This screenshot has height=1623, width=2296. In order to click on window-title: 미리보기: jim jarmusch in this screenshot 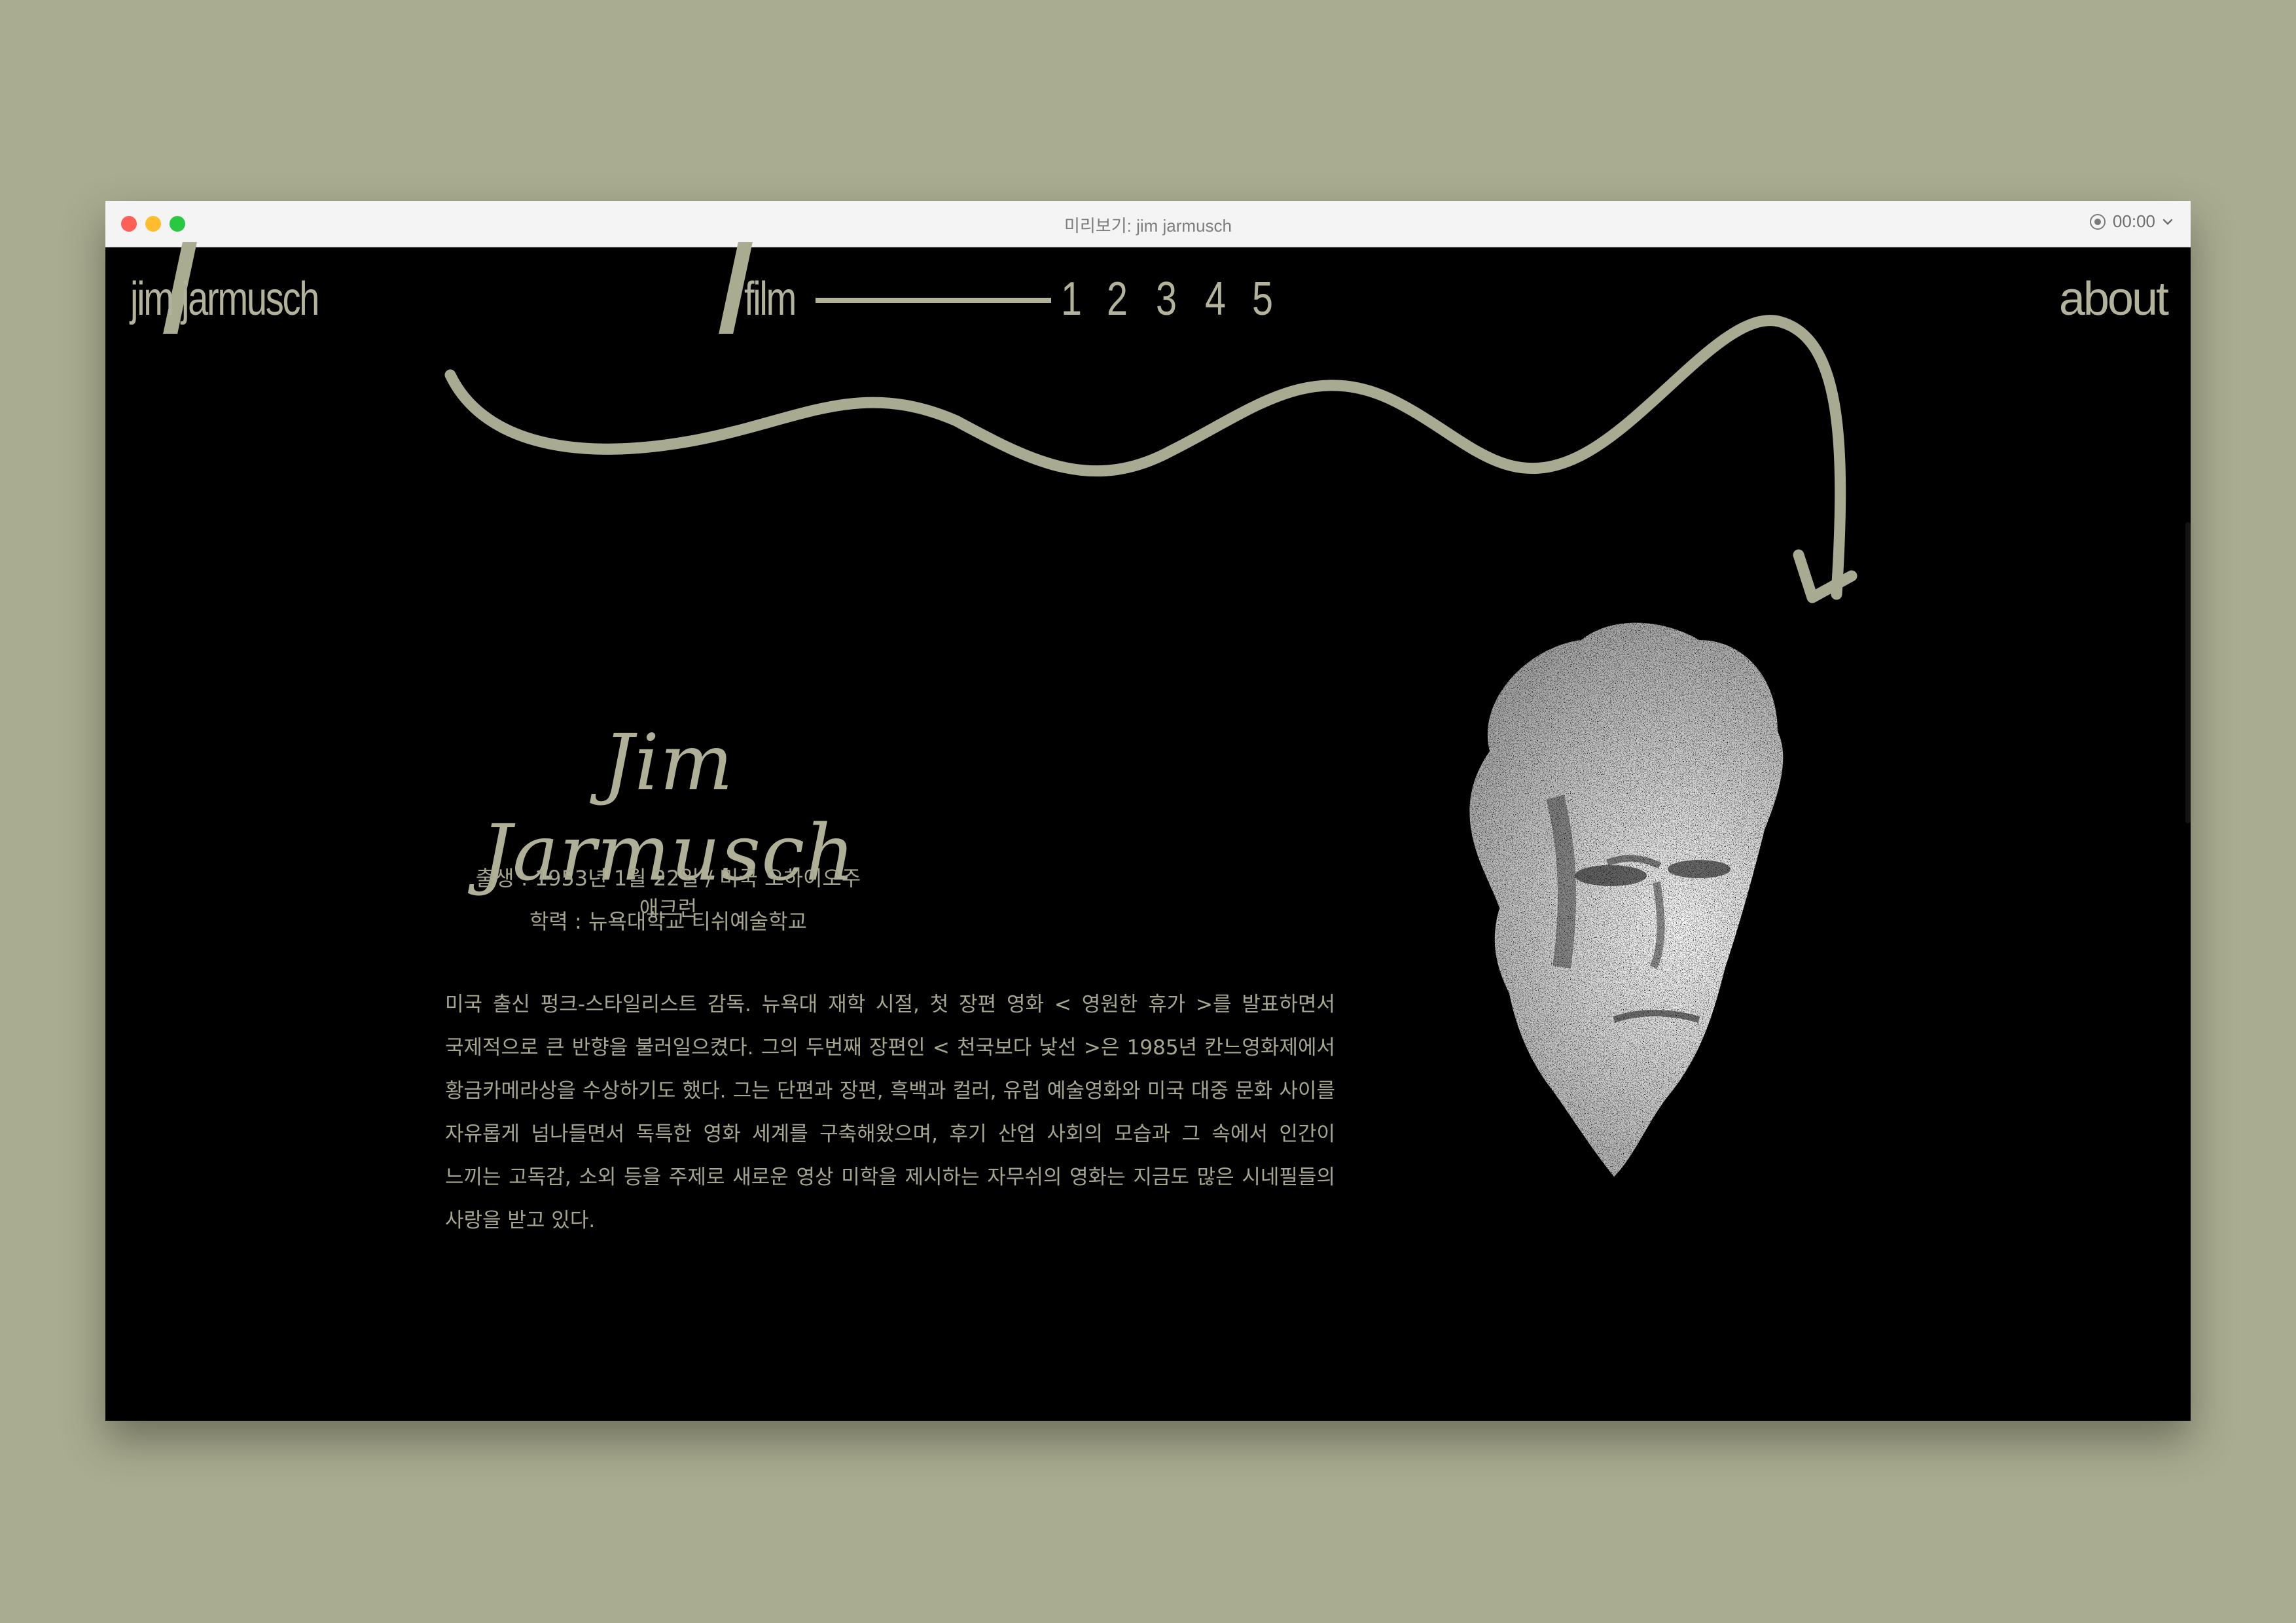, I will do `click(1148, 226)`.